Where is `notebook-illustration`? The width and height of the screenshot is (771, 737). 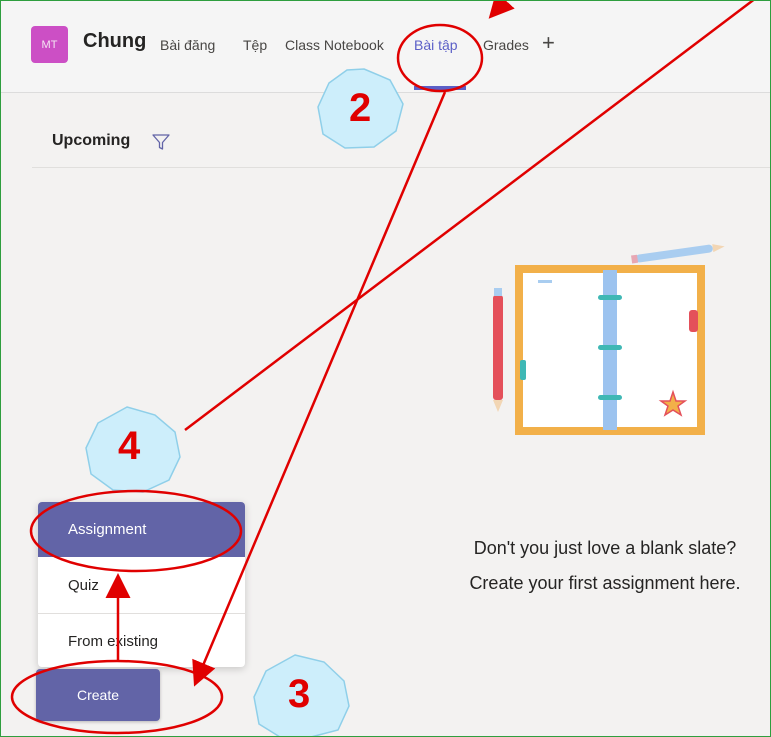 notebook-illustration is located at coordinates (609, 339).